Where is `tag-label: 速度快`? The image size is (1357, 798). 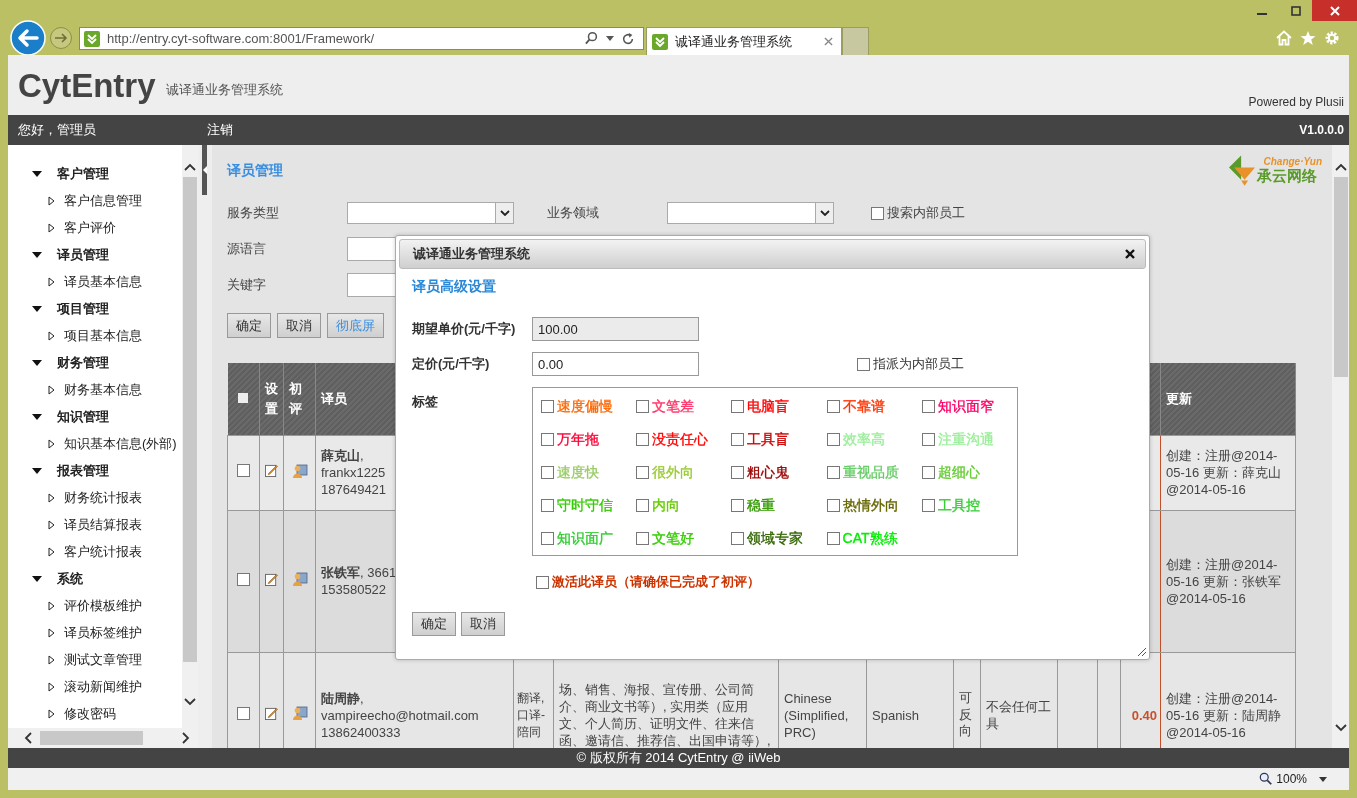 tag-label: 速度快 is located at coordinates (578, 472).